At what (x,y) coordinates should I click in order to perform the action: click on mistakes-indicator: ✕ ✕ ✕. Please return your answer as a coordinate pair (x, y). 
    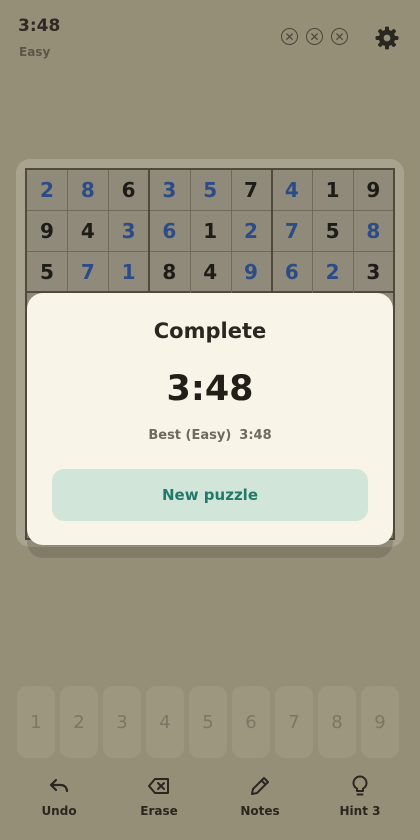
    Looking at the image, I should click on (314, 36).